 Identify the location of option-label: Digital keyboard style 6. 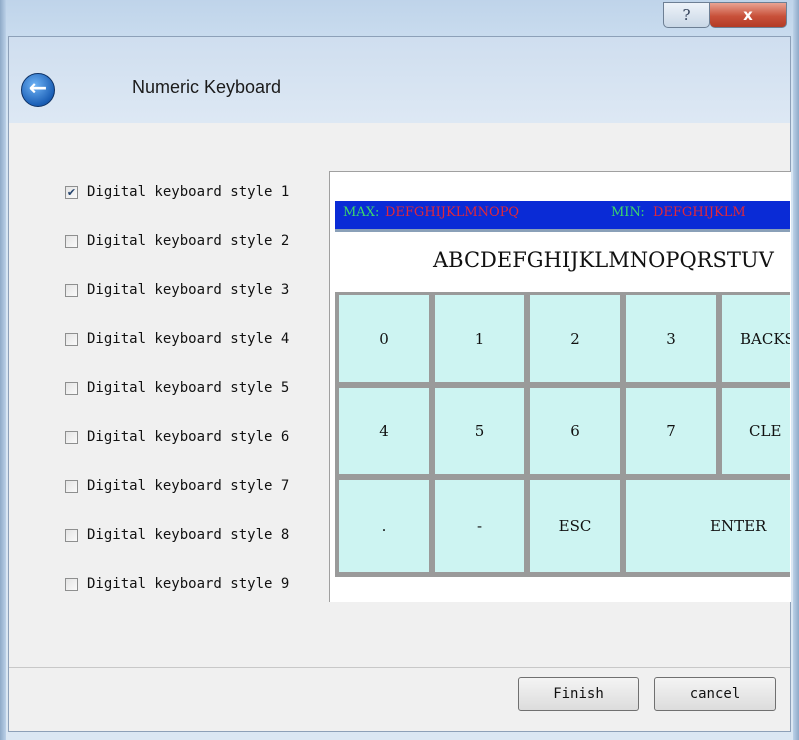
(188, 437).